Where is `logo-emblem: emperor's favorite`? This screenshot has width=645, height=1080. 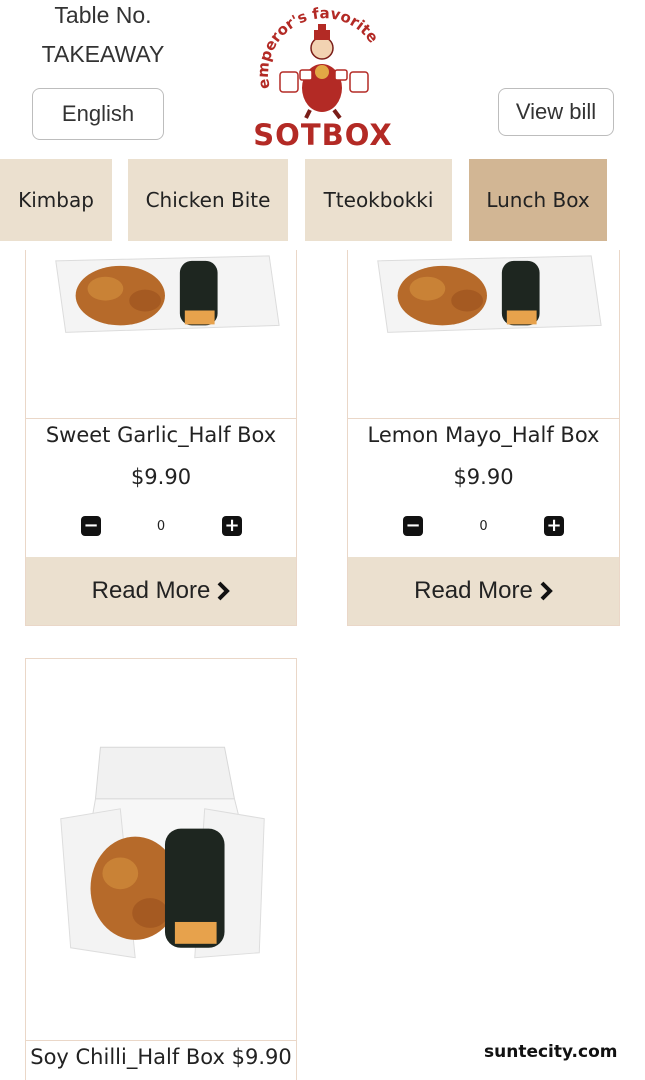
logo-emblem: emperor's favorite is located at coordinates (318, 62).